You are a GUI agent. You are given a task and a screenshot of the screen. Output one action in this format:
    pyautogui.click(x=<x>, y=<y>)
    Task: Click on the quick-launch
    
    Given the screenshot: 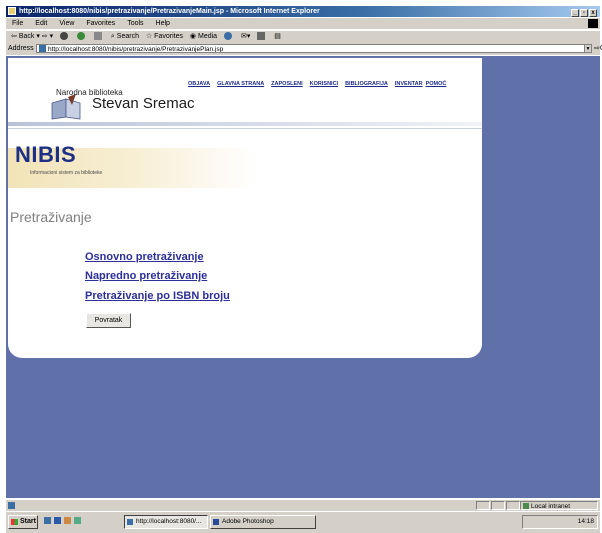 What is the action you would take?
    pyautogui.click(x=64, y=521)
    